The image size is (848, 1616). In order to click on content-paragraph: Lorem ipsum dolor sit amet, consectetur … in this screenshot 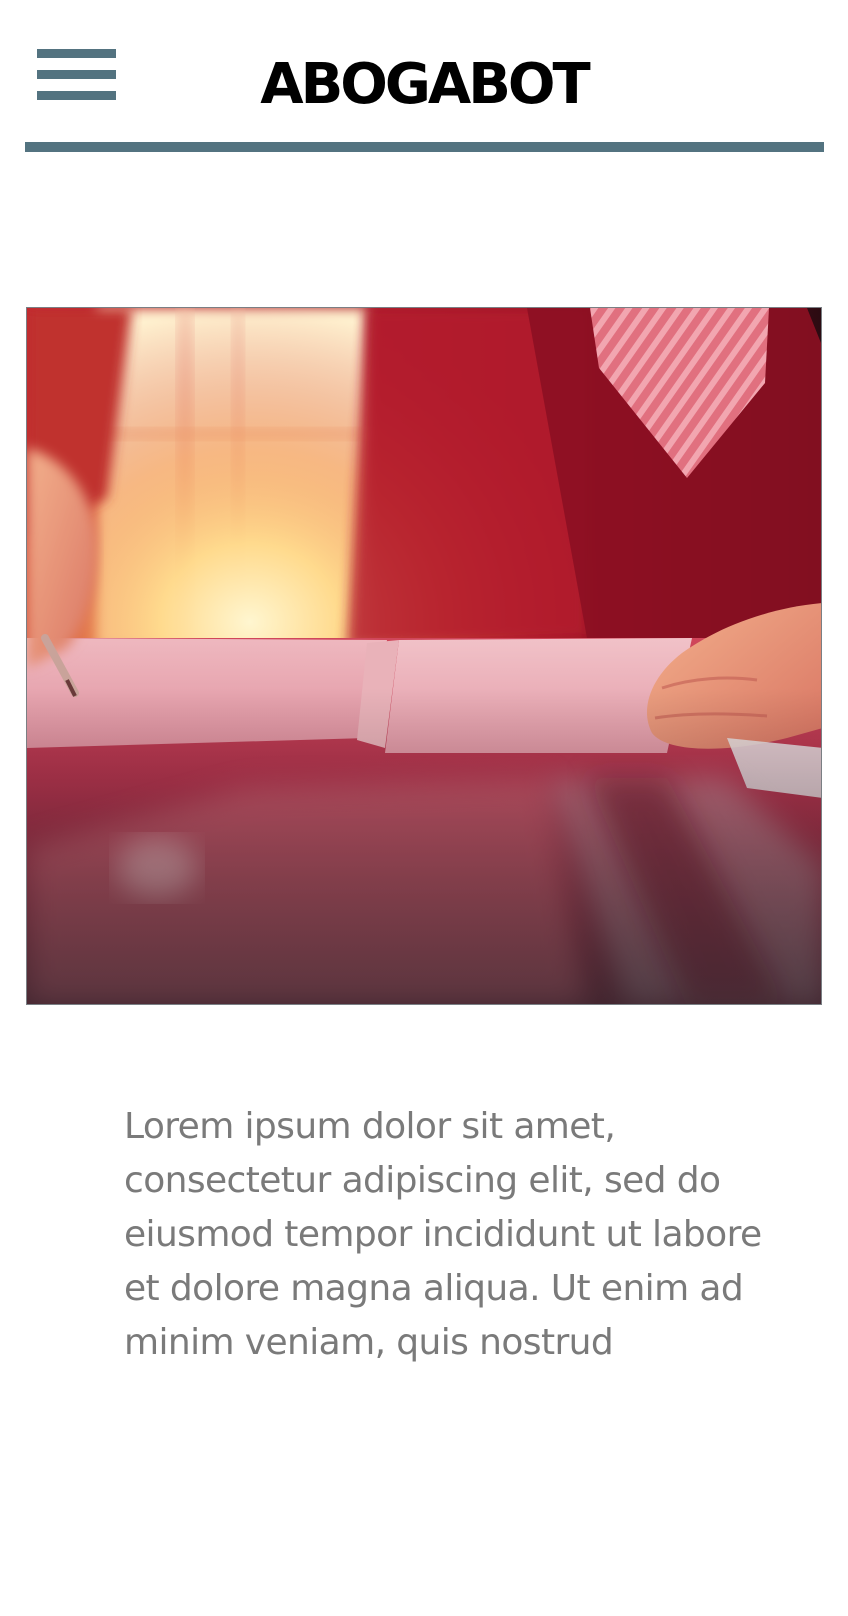, I will do `click(443, 1234)`.